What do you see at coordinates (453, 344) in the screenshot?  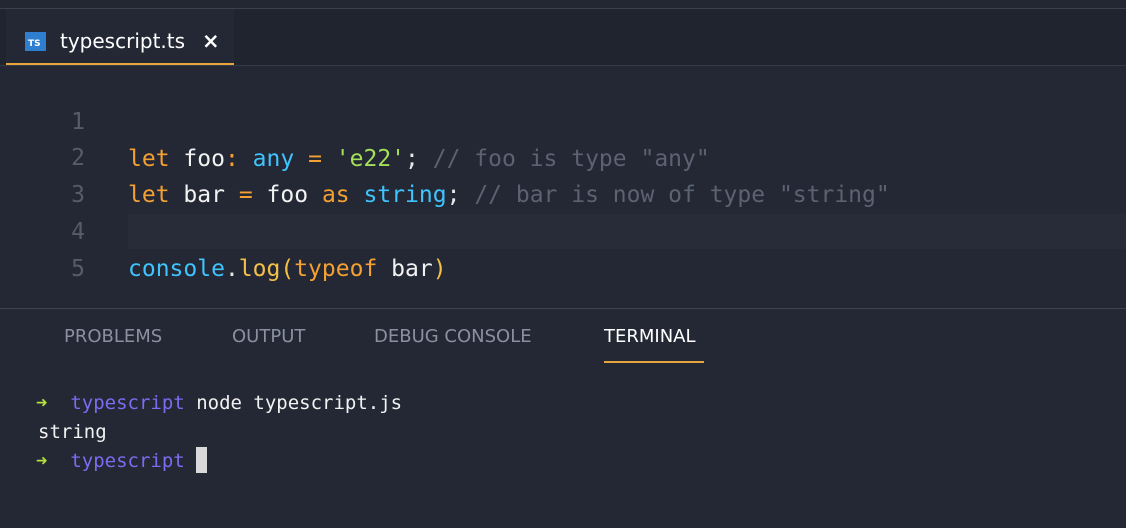 I see `tab-debug-console: DEBUG CONSOLE` at bounding box center [453, 344].